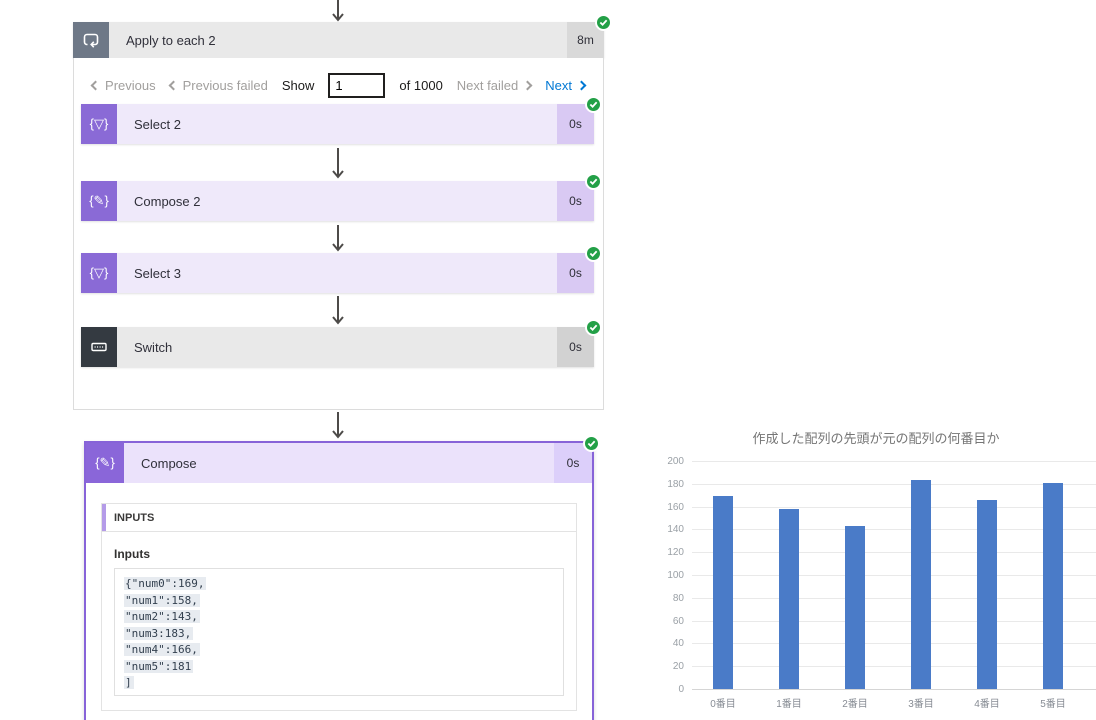  What do you see at coordinates (678, 598) in the screenshot?
I see `y-axis-tick-label: 80` at bounding box center [678, 598].